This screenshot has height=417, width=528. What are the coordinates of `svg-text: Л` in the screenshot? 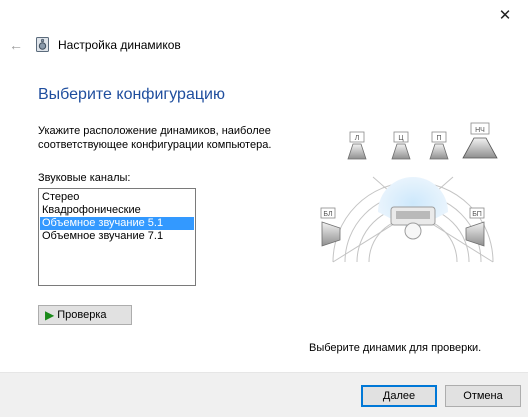 It's located at (357, 138).